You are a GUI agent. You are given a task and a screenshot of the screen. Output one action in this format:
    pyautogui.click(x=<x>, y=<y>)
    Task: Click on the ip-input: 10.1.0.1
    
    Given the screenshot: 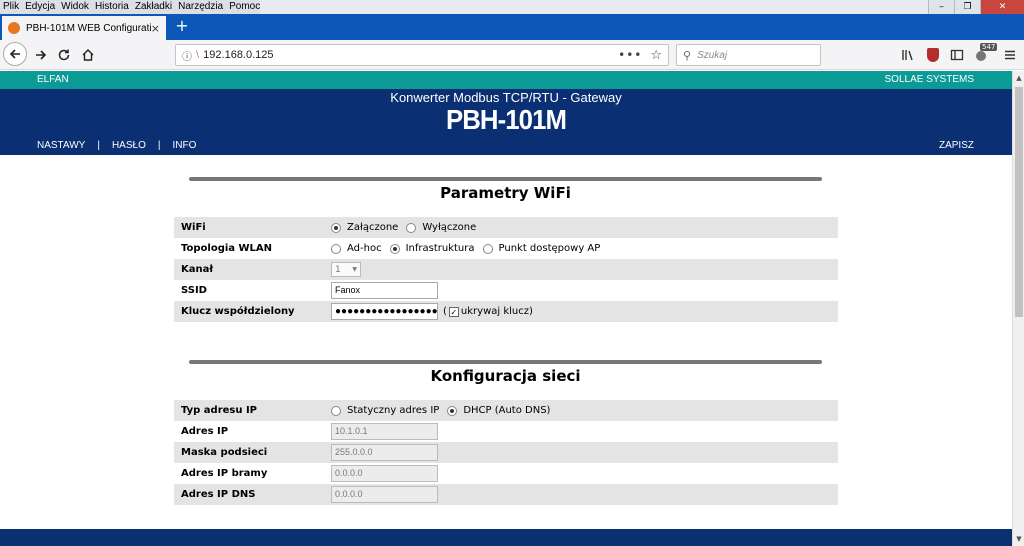 What is the action you would take?
    pyautogui.click(x=384, y=431)
    